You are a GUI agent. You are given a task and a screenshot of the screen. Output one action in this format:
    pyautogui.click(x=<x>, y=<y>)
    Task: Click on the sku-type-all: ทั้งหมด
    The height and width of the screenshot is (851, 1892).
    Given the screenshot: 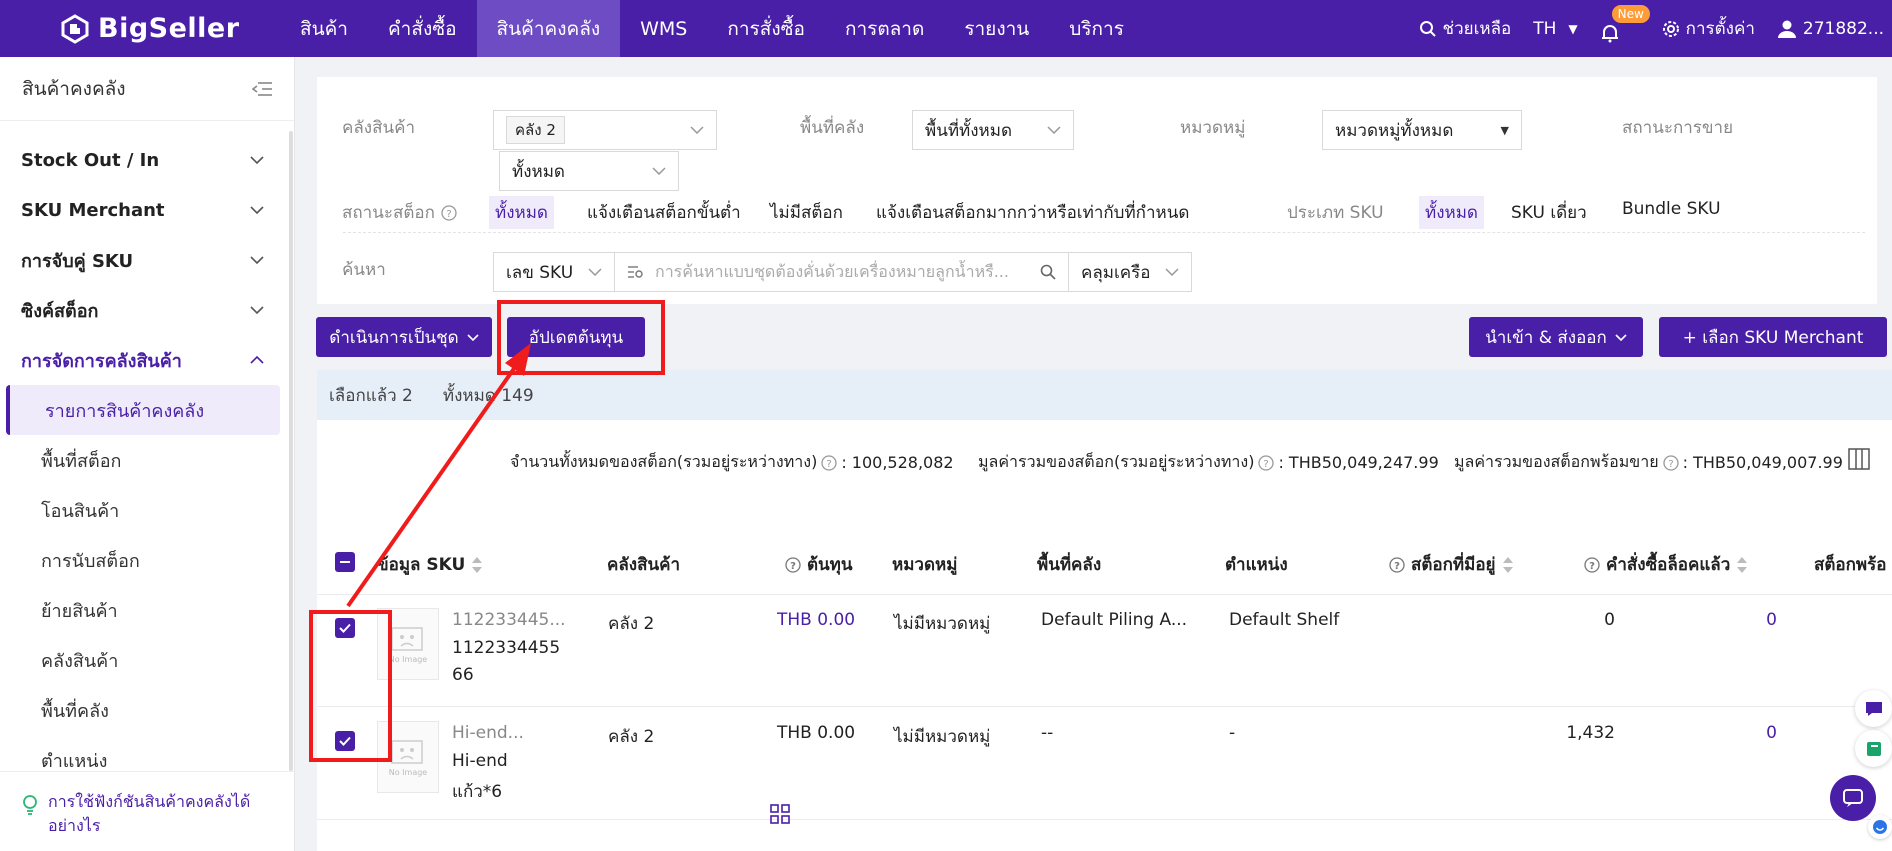 What is the action you would take?
    pyautogui.click(x=1451, y=212)
    